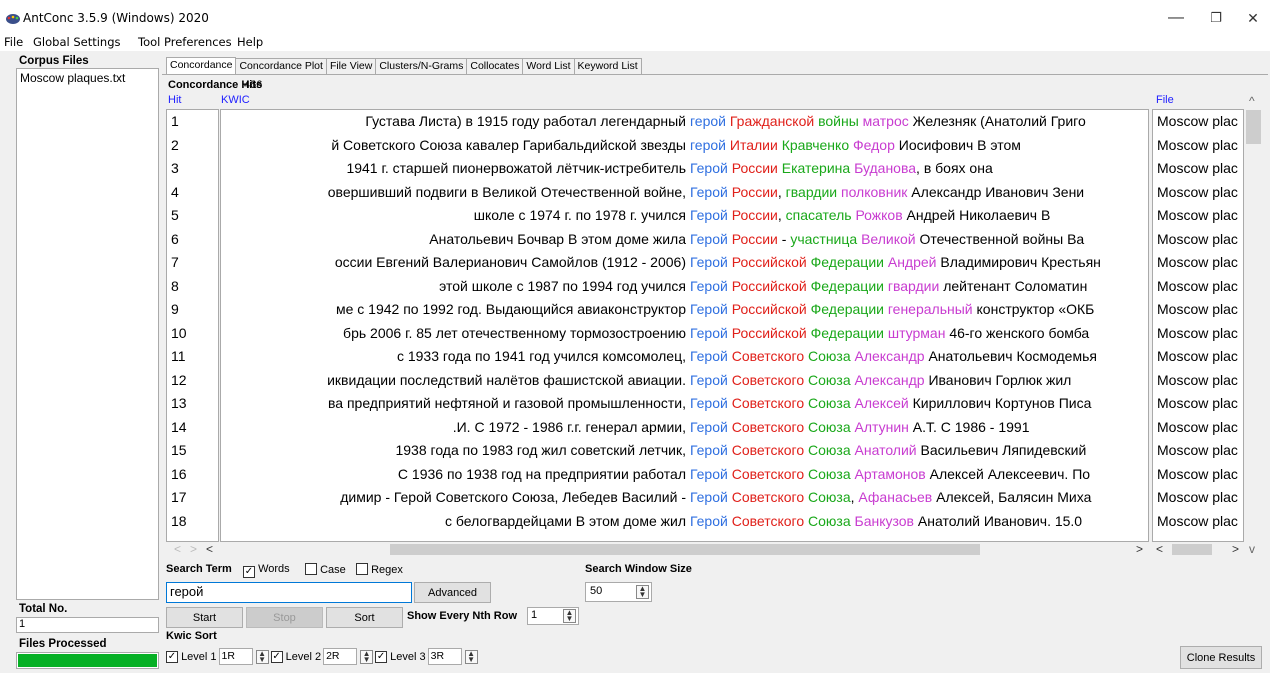 This screenshot has width=1270, height=673. What do you see at coordinates (77, 42) in the screenshot?
I see `menu-global-settings: Global Settings` at bounding box center [77, 42].